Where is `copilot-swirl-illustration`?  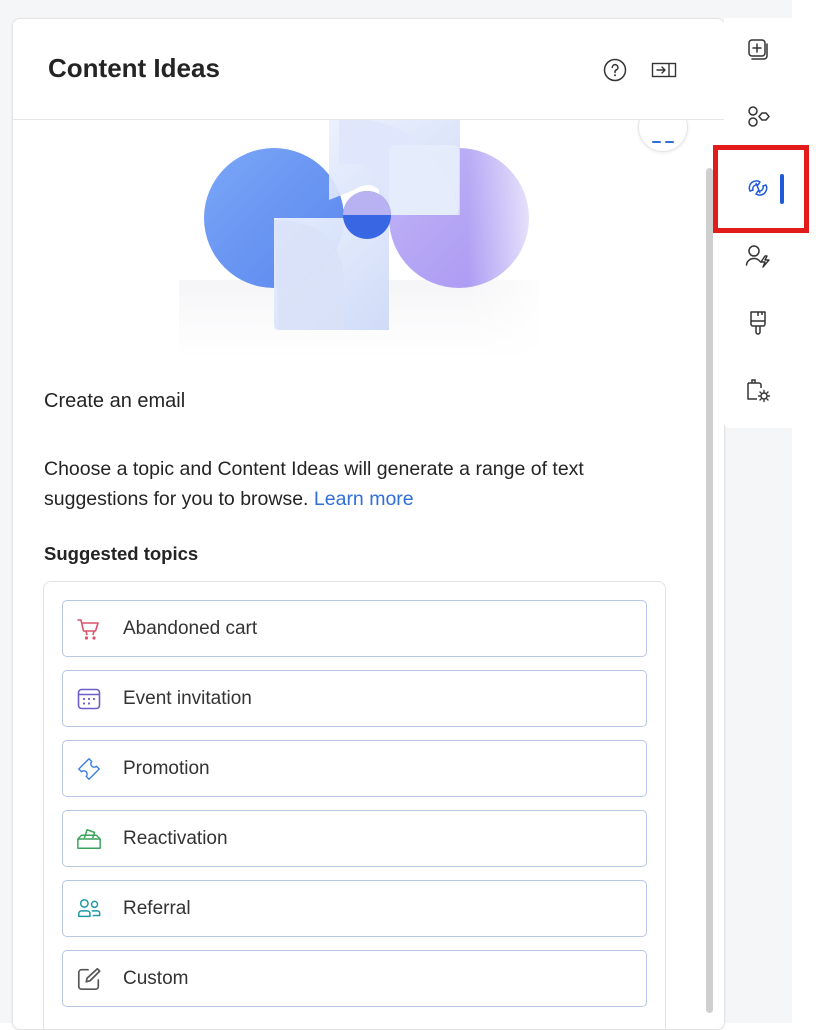
copilot-swirl-illustration is located at coordinates (359, 240).